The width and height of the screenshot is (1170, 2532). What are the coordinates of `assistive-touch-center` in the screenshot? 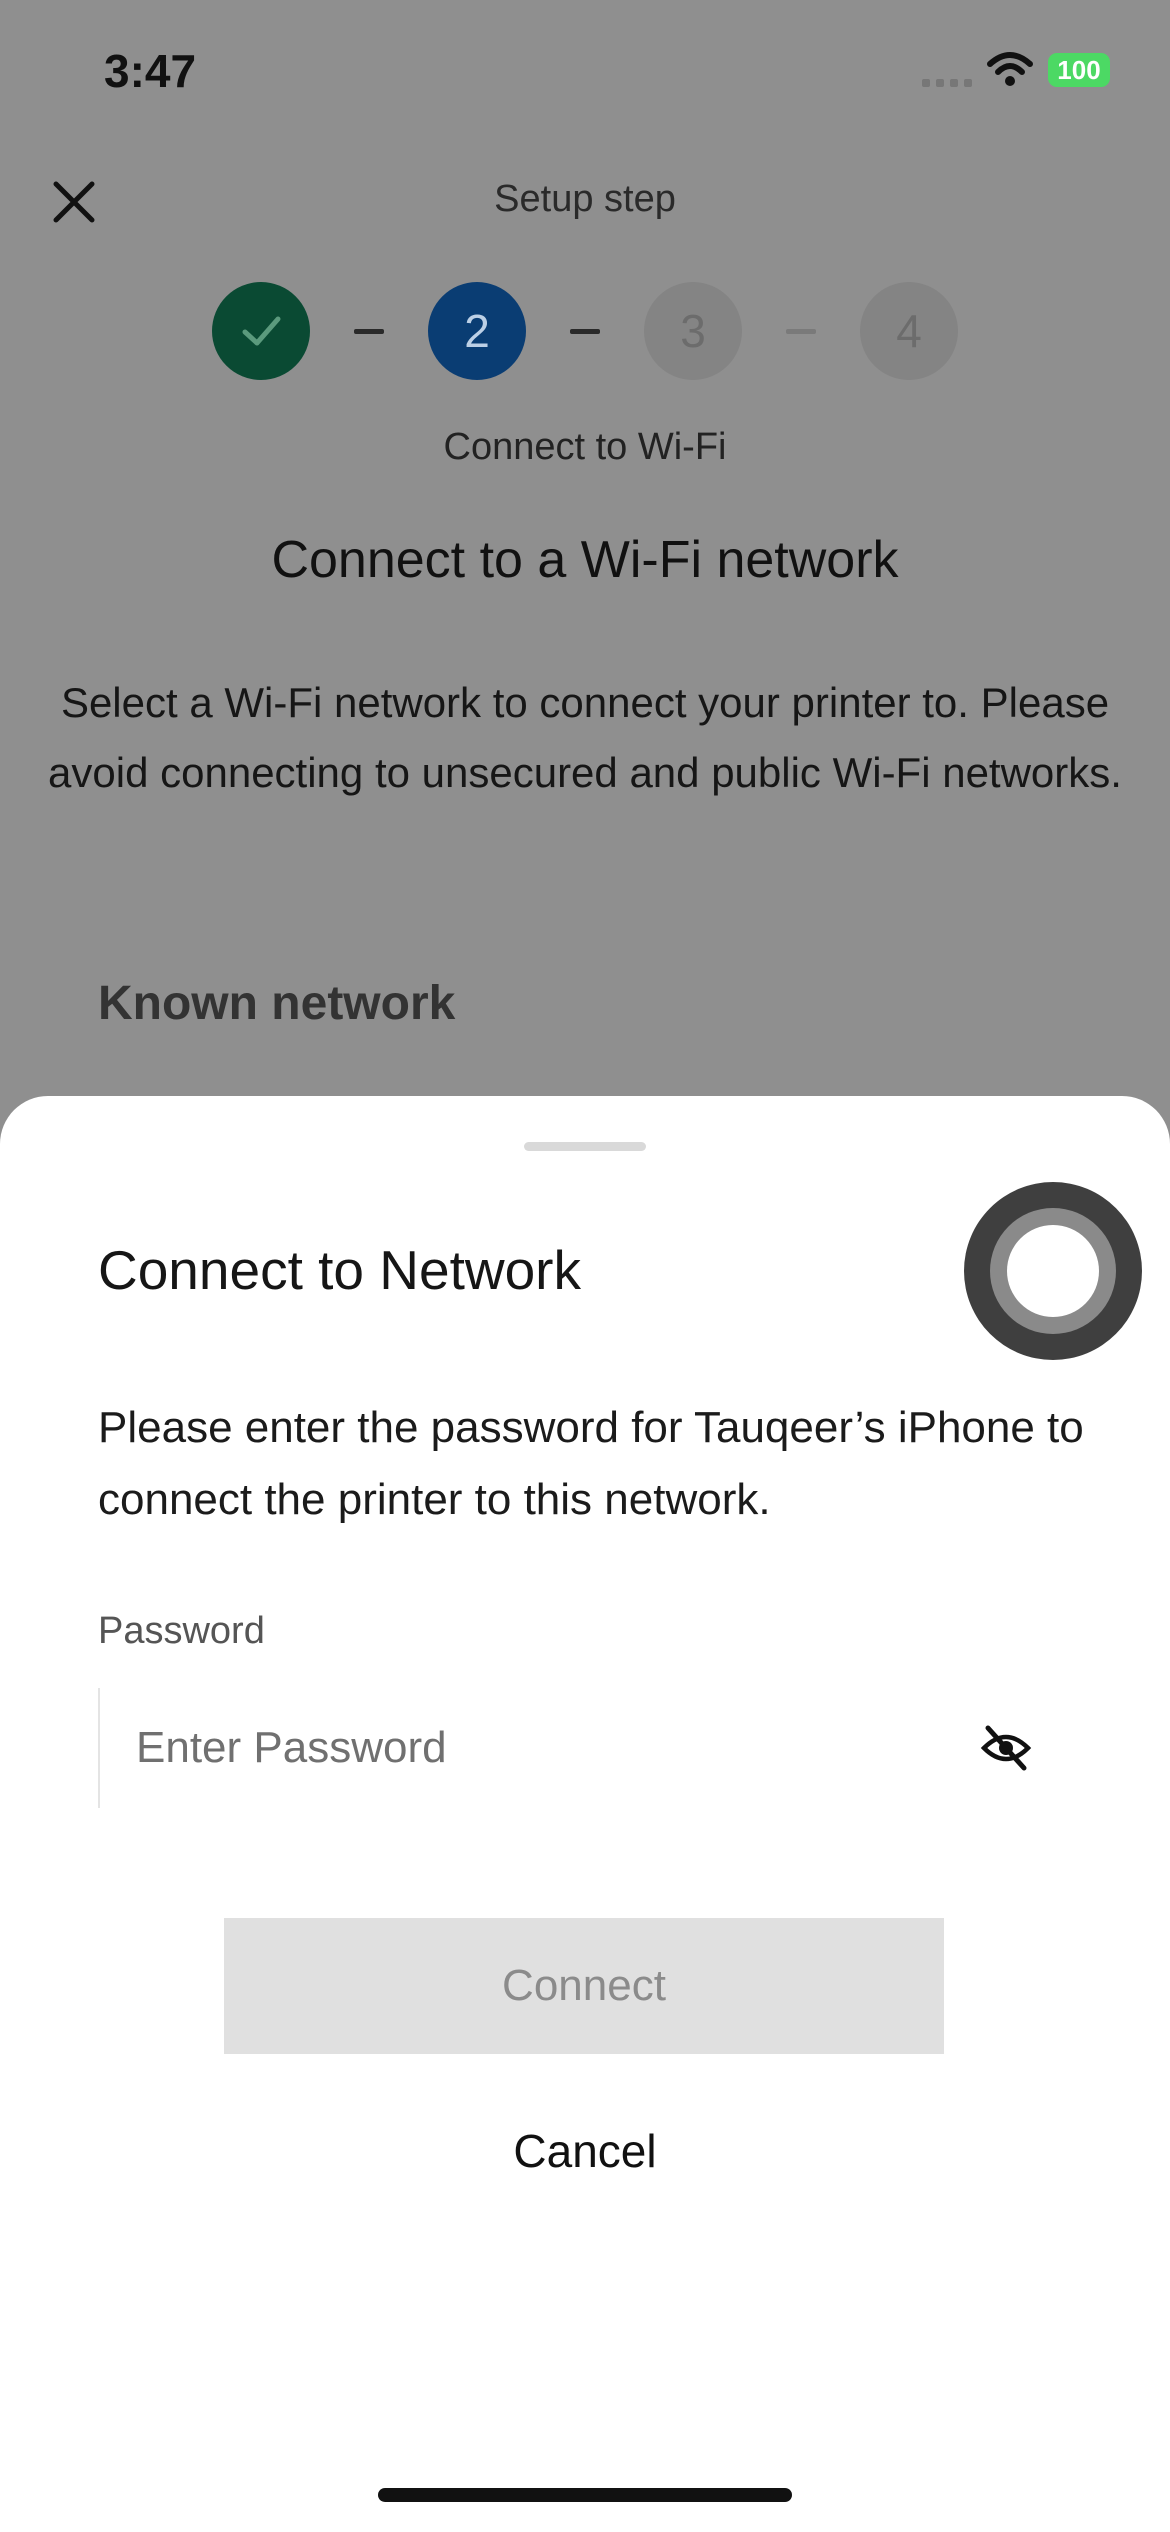 It's located at (1053, 1271).